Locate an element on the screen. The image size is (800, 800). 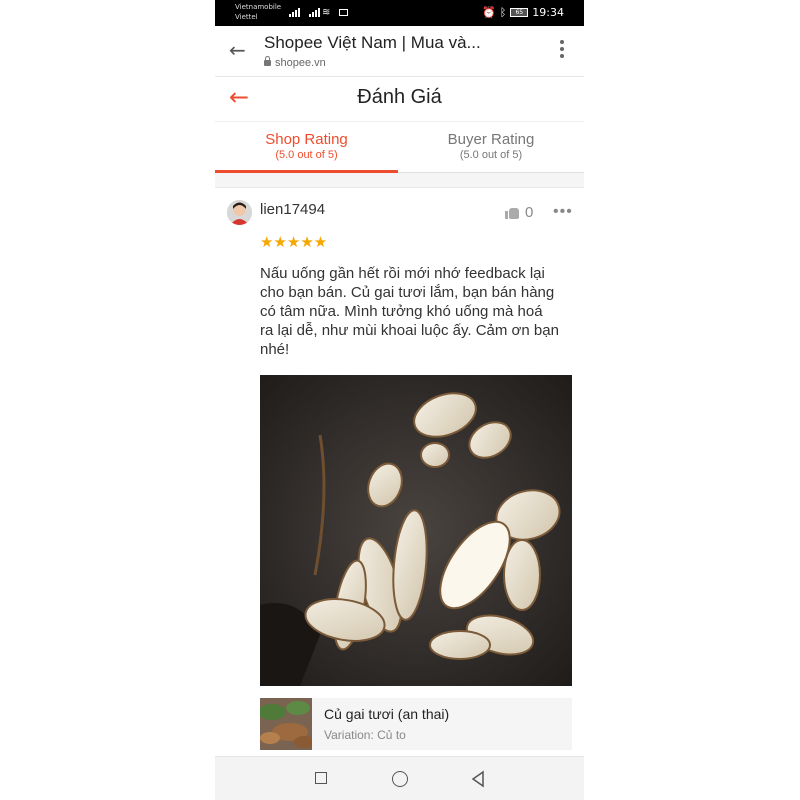
review-username: lien17494 is located at coordinates (292, 209).